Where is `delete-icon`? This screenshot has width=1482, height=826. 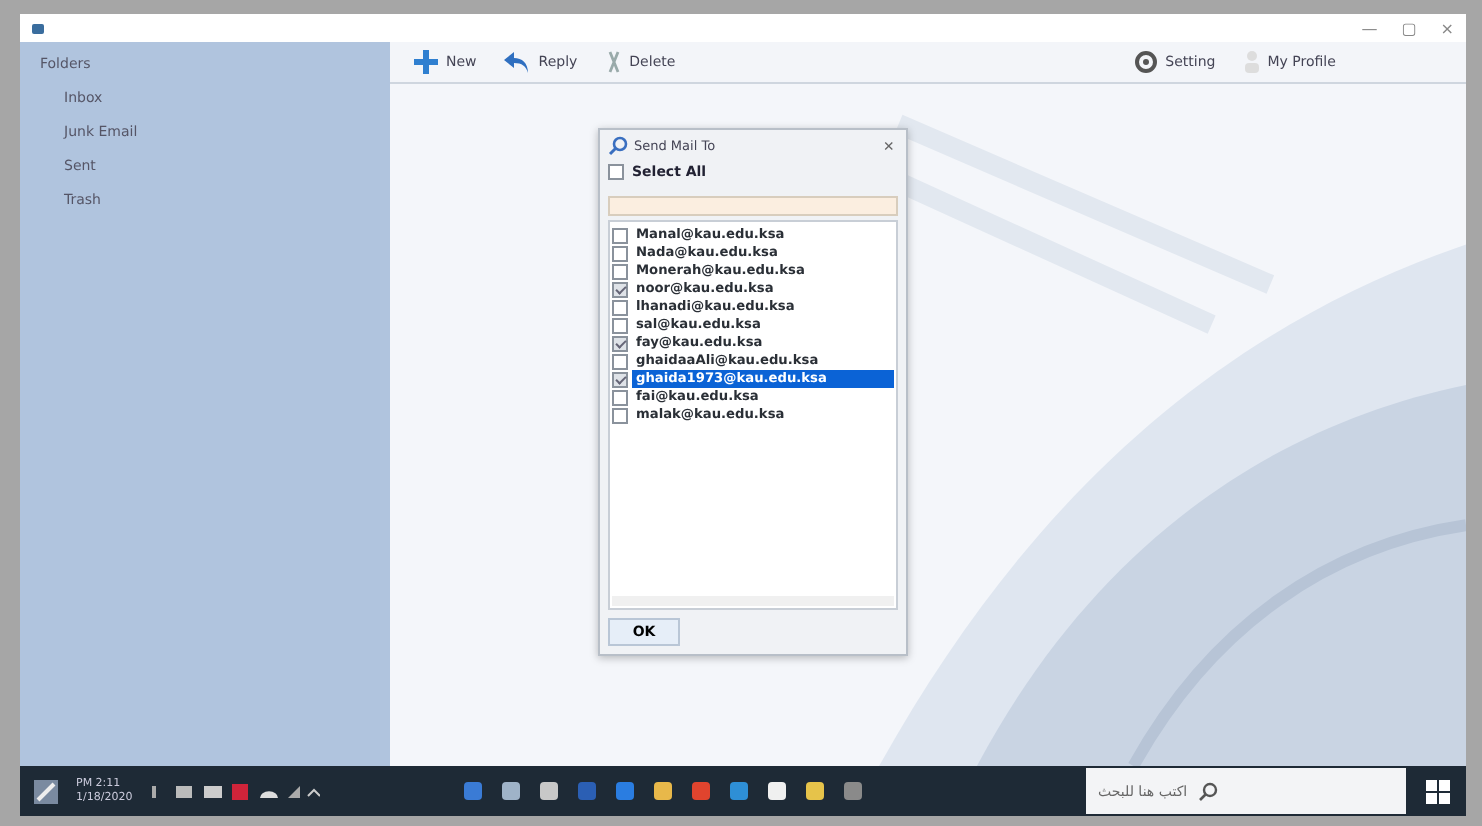
delete-icon is located at coordinates (613, 62).